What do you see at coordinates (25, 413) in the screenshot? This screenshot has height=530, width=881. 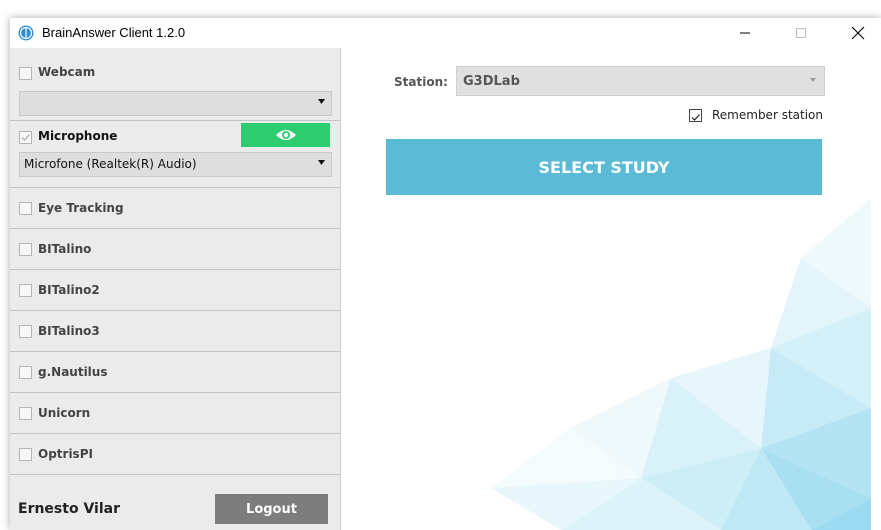 I see `unicorn-checkbox` at bounding box center [25, 413].